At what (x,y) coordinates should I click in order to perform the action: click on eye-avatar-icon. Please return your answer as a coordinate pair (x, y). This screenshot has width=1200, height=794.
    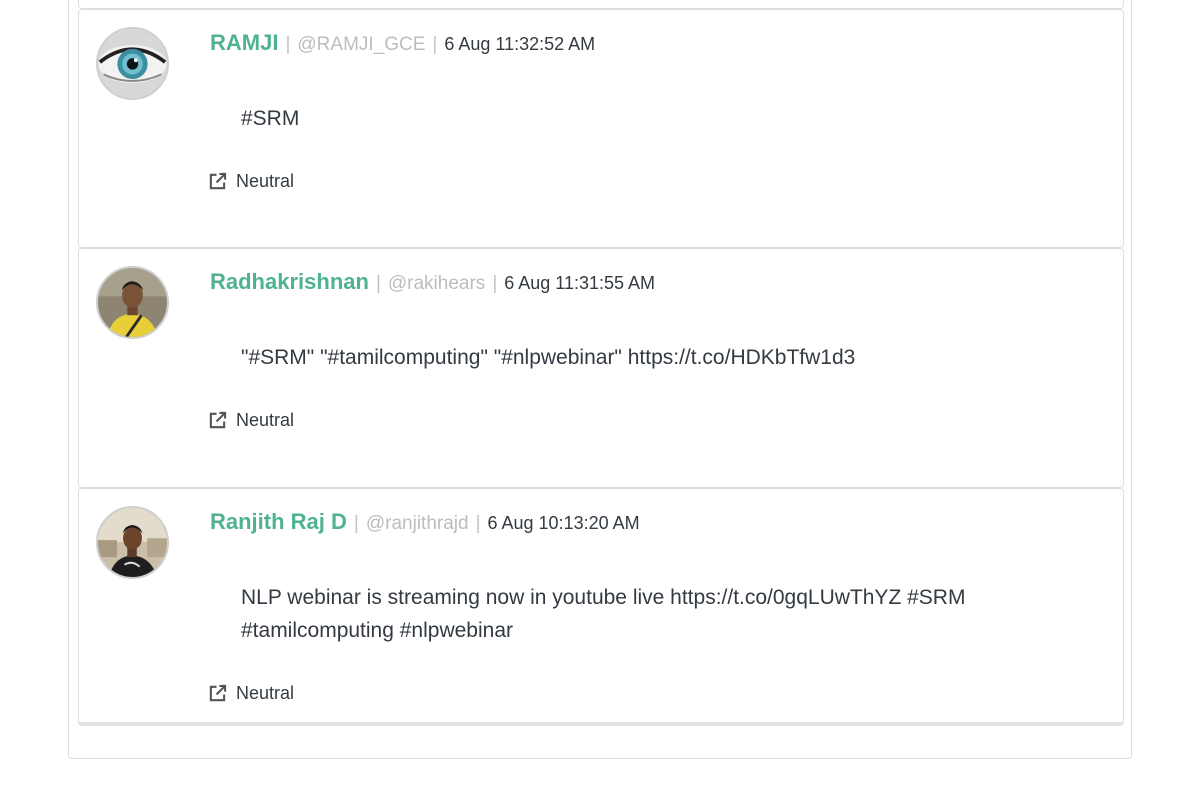
    Looking at the image, I should click on (132, 63).